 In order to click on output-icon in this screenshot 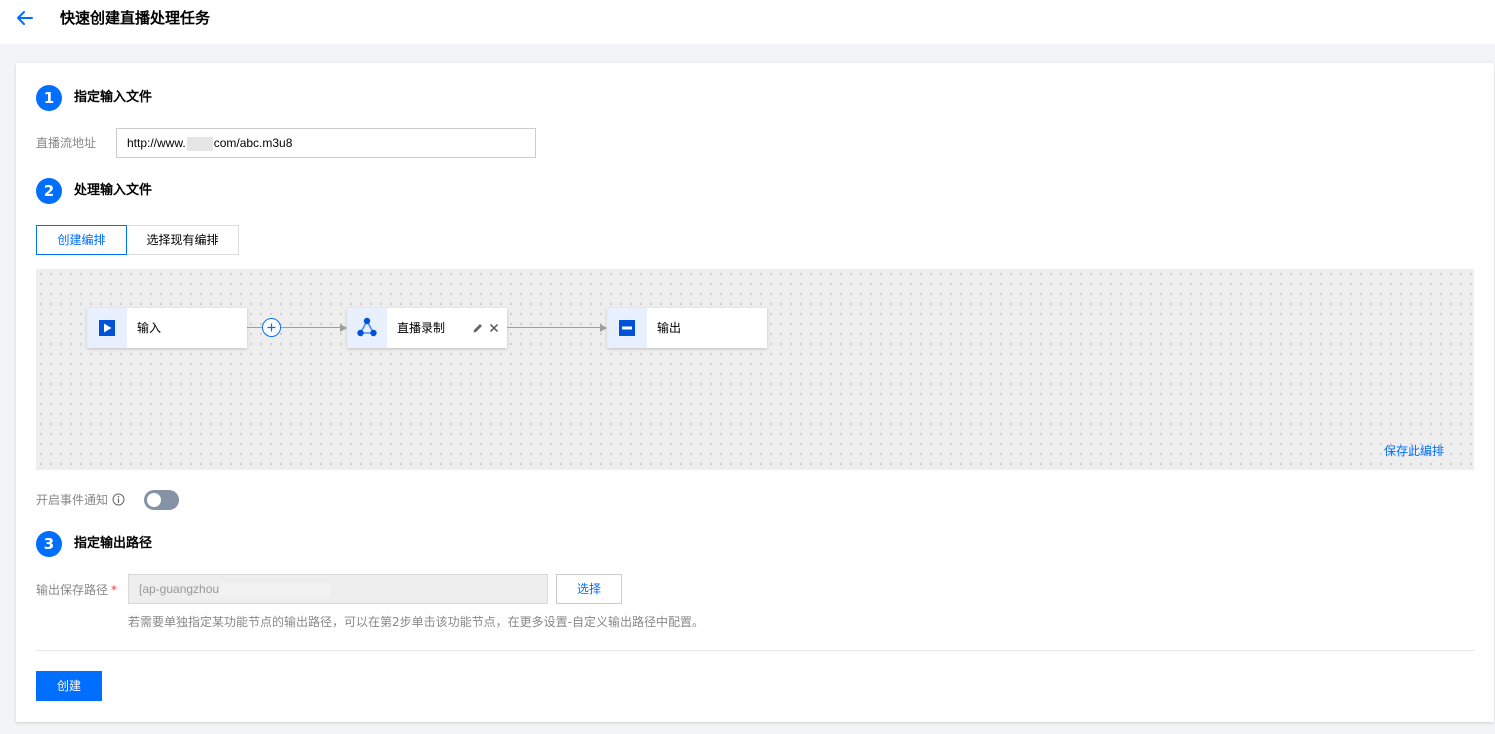, I will do `click(627, 328)`.